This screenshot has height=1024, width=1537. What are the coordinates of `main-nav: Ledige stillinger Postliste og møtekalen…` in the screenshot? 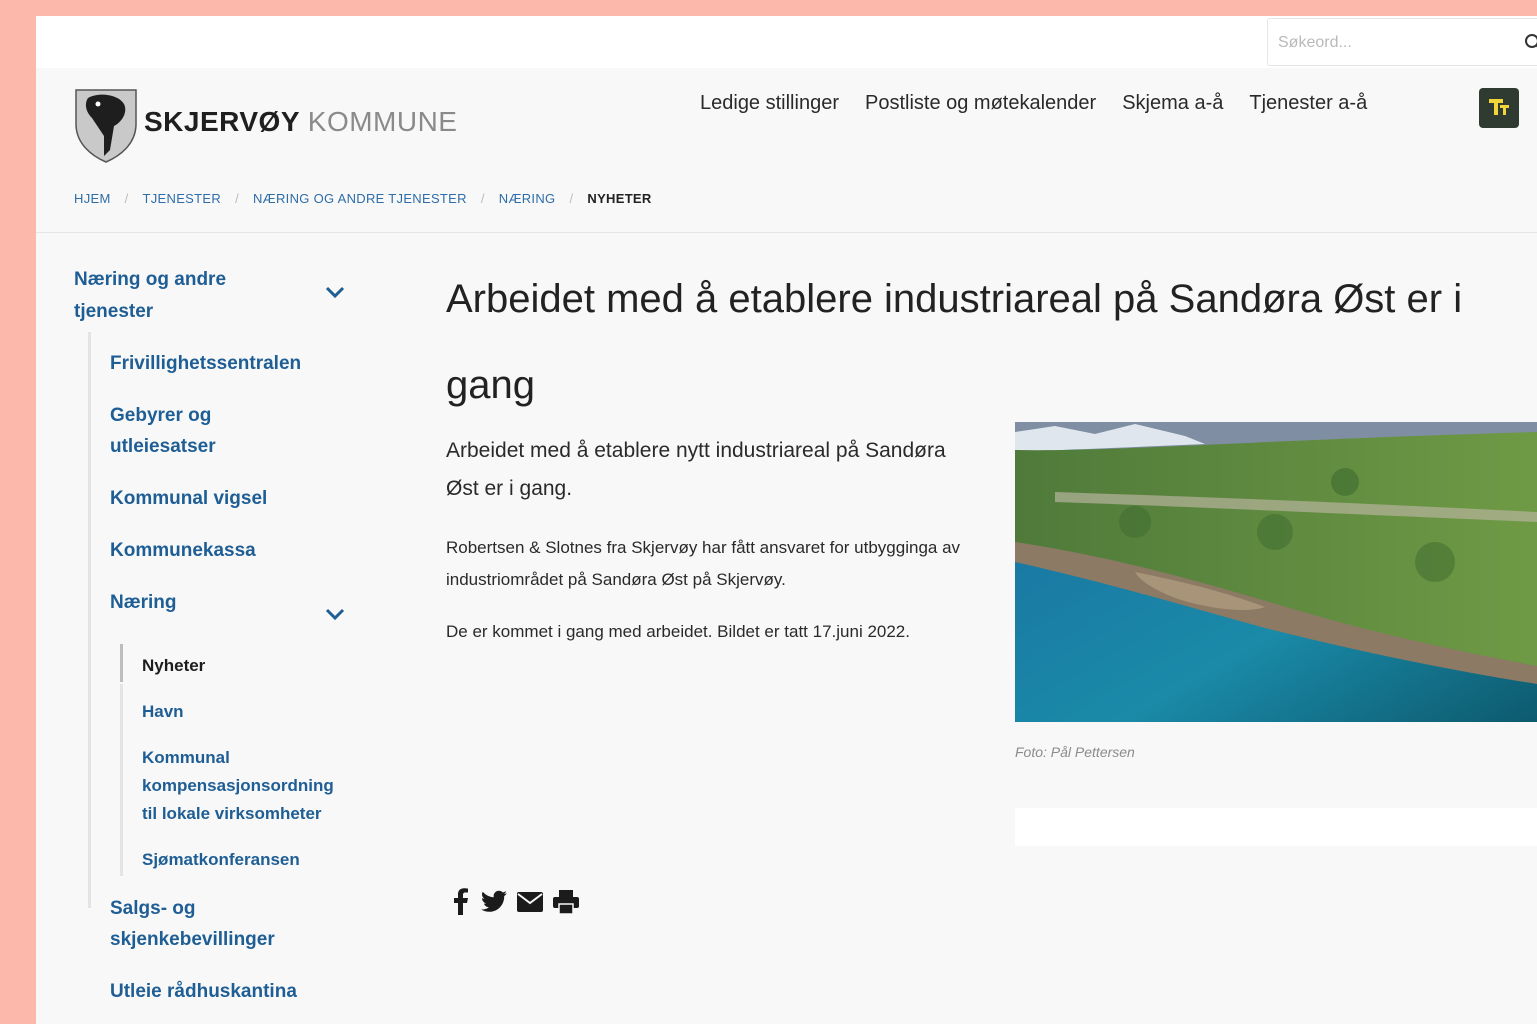 It's located at (1033, 103).